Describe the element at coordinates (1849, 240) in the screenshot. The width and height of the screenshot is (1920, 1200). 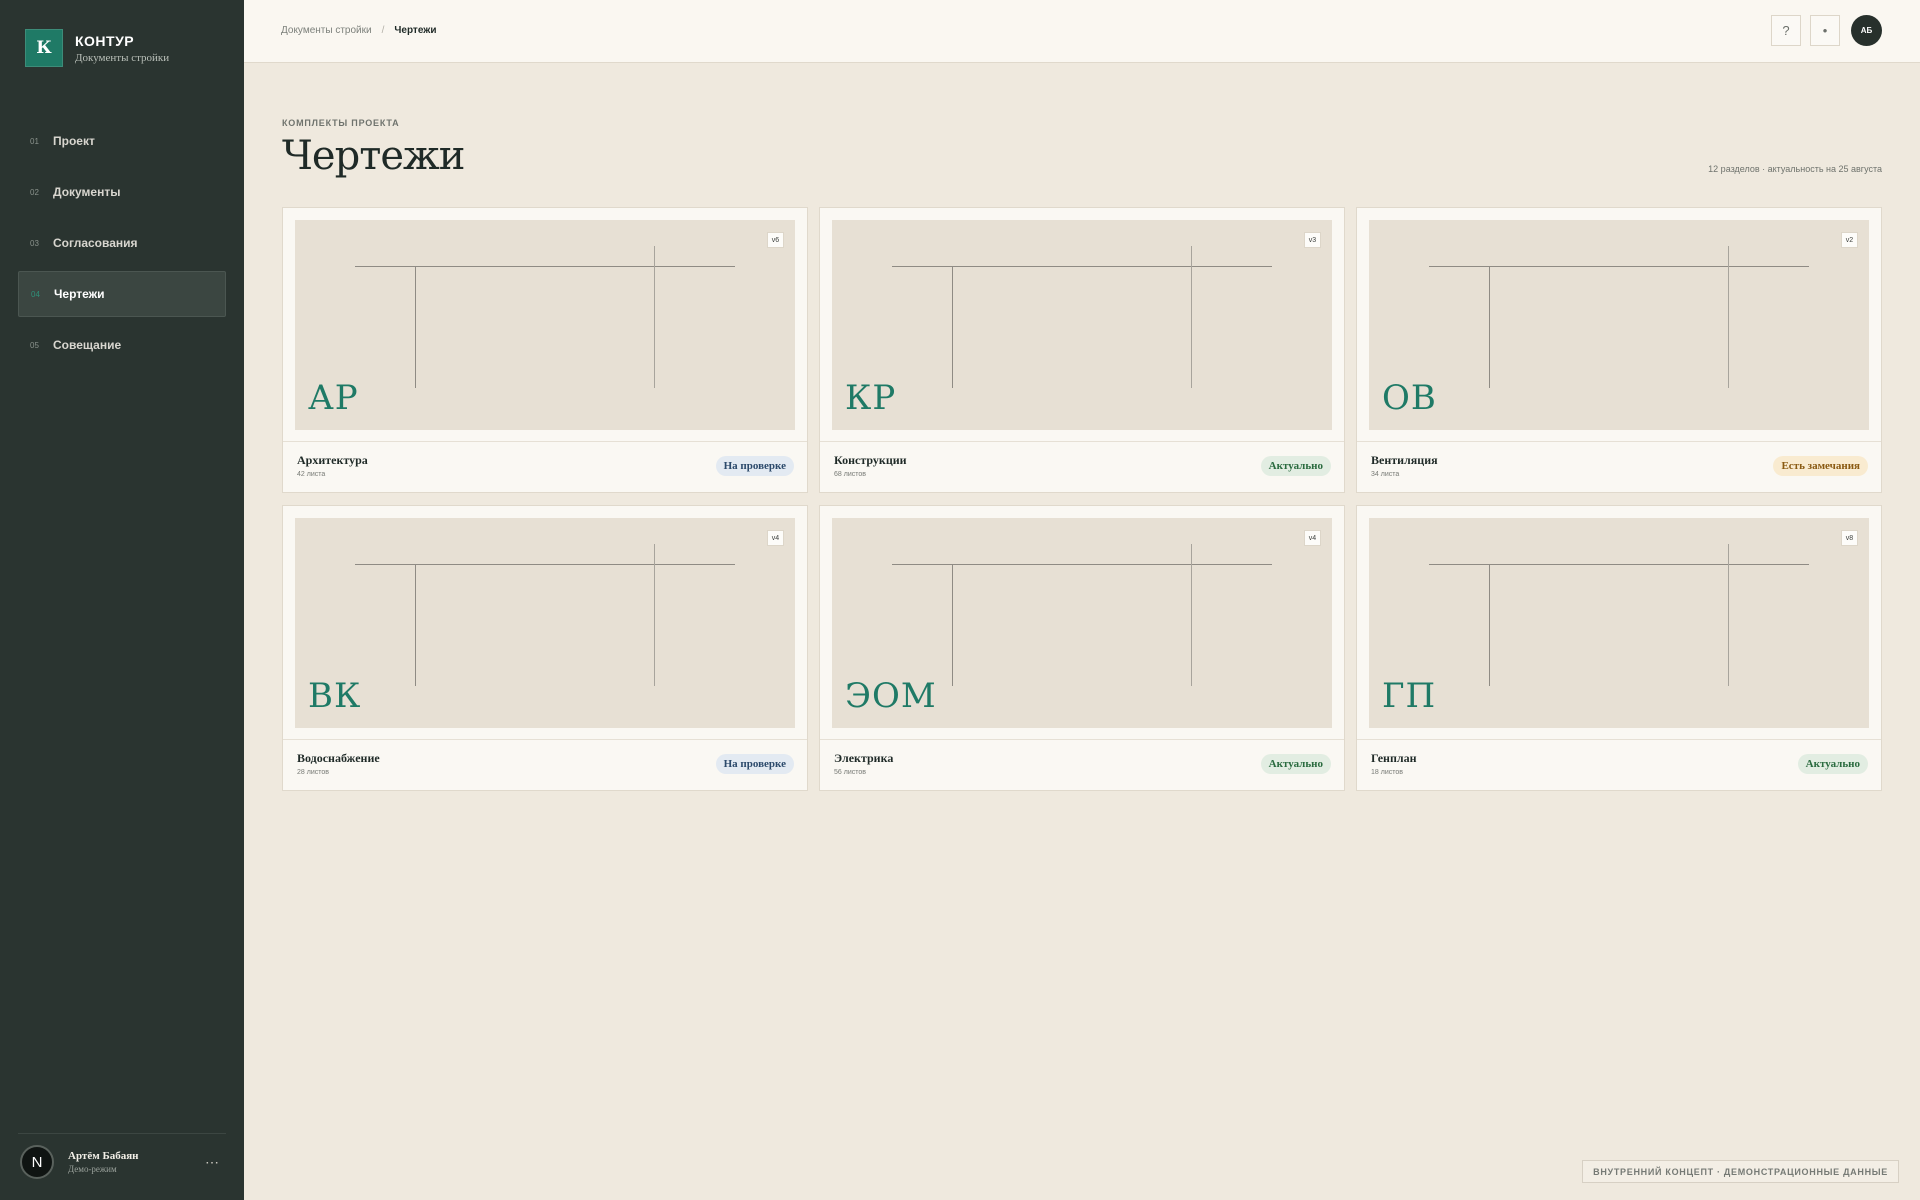
I see `version-badge: v2` at that location.